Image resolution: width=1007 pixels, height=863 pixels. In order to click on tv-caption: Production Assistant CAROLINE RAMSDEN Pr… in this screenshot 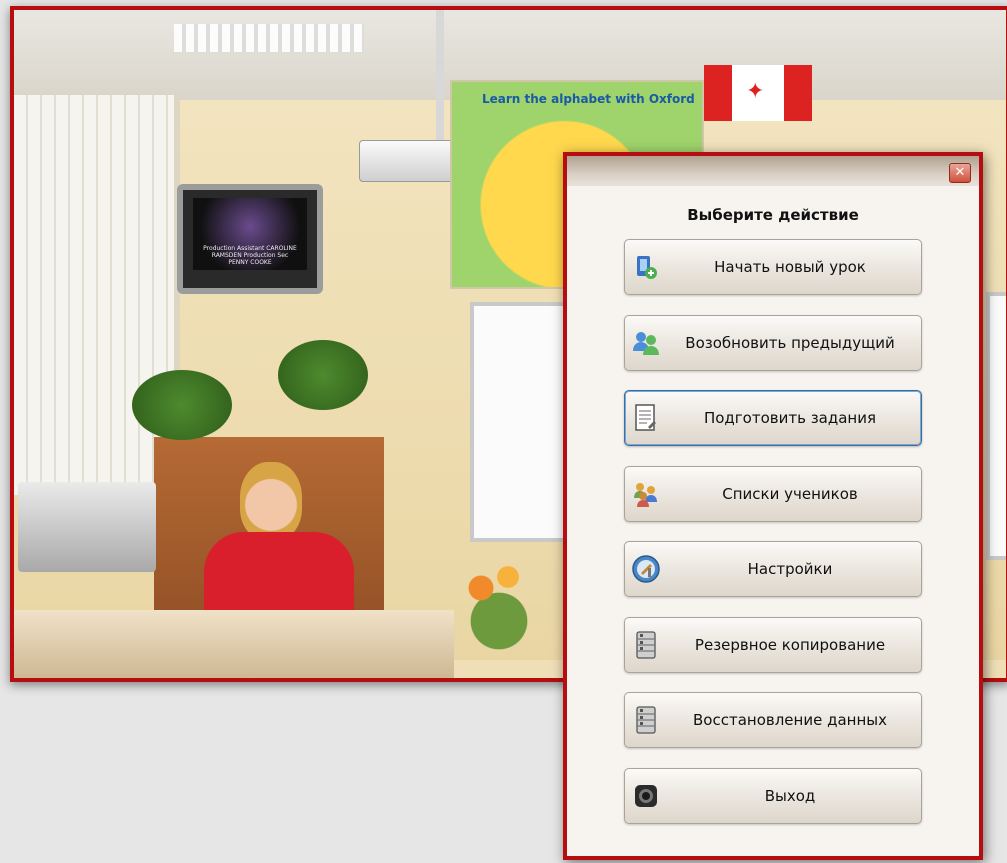, I will do `click(250, 255)`.